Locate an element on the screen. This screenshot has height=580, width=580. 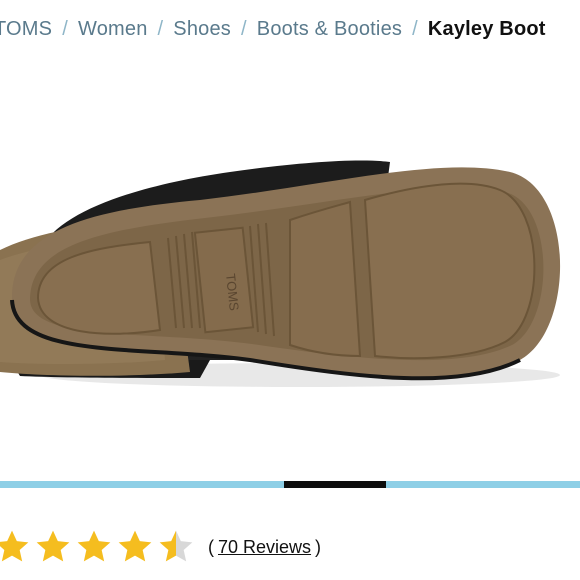
reviews-summary: ( 70 Reviews ) is located at coordinates (264, 547).